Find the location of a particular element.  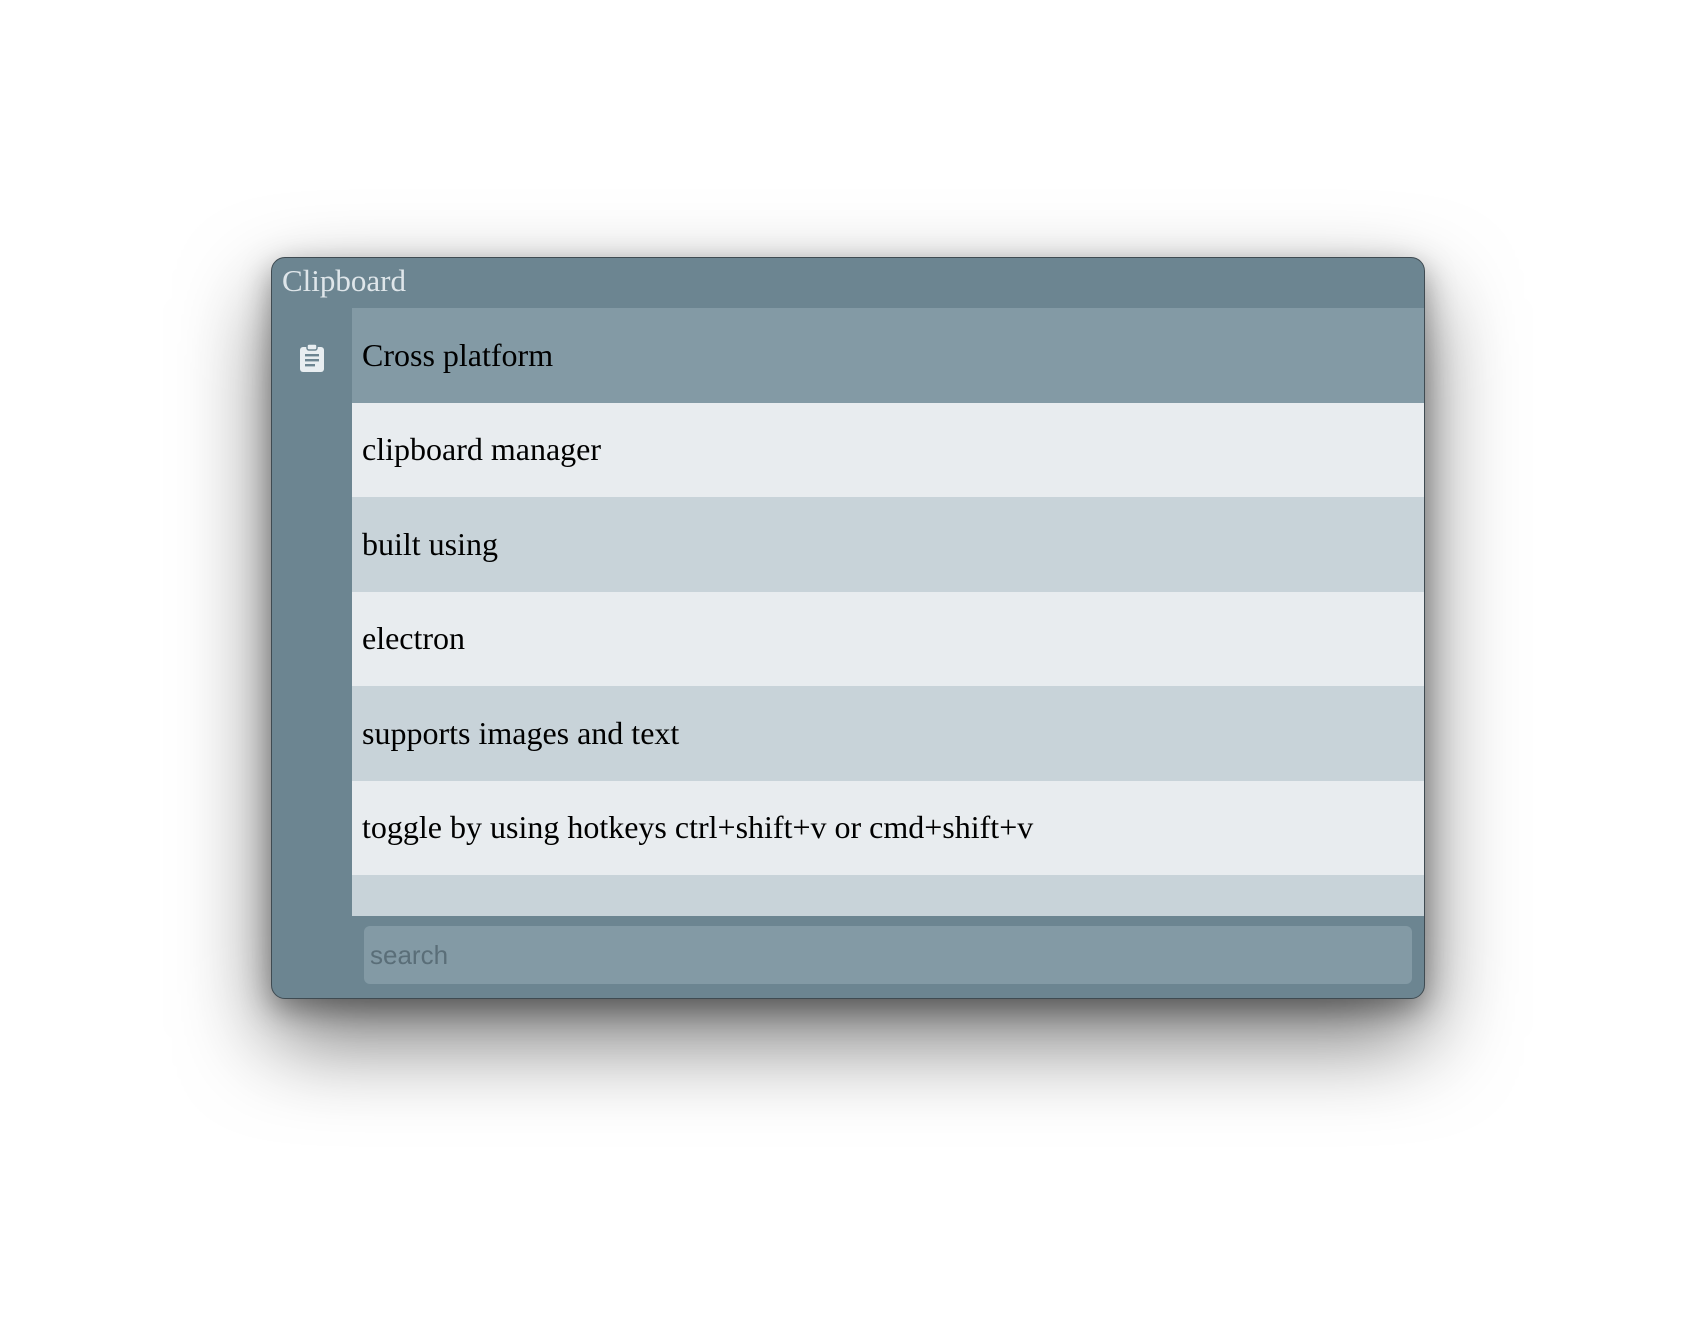

clipboard-icon is located at coordinates (312, 358).